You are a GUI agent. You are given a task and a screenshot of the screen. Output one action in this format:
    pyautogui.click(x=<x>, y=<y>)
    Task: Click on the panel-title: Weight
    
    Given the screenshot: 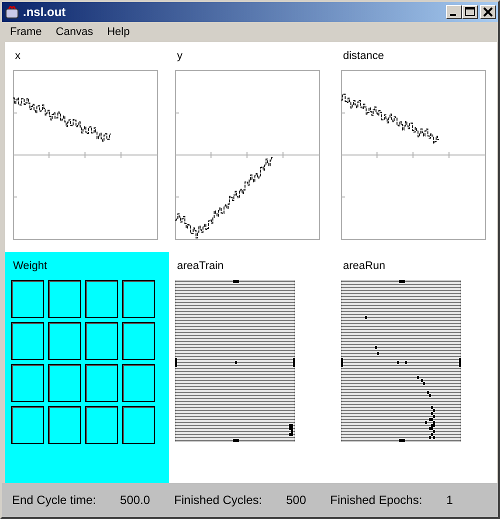 What is the action you would take?
    pyautogui.click(x=30, y=266)
    